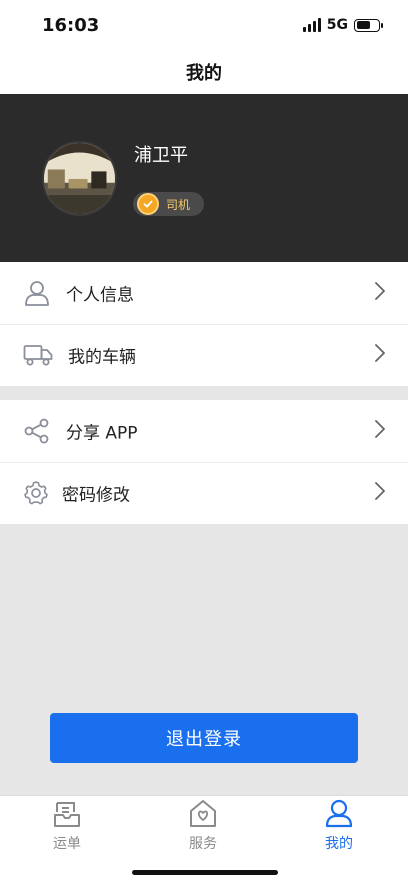 This screenshot has height=883, width=408. I want to click on profile-icon, so click(339, 815).